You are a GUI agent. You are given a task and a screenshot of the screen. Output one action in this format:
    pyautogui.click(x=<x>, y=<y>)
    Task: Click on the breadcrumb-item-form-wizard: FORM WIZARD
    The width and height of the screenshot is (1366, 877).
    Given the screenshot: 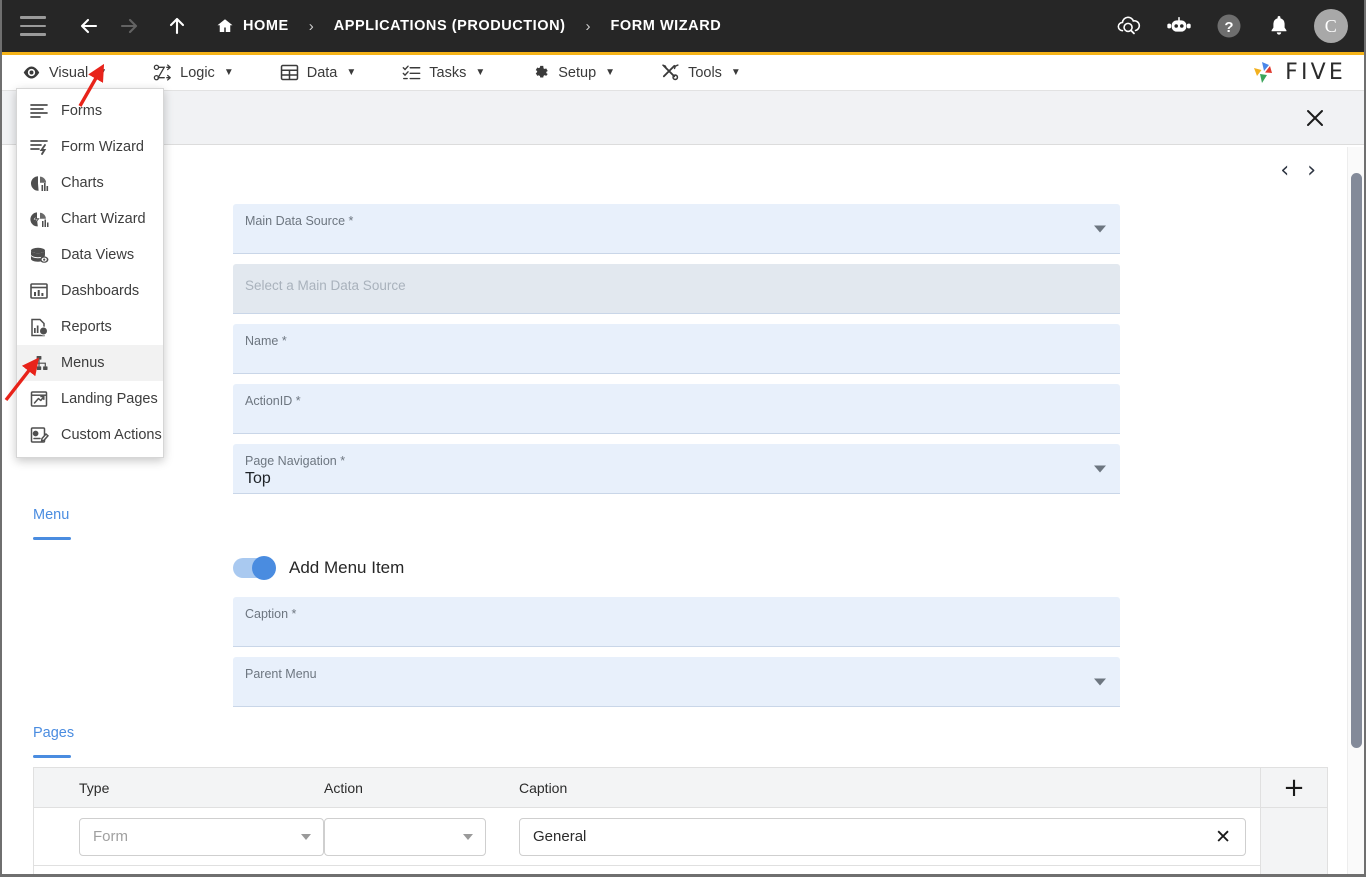 What is the action you would take?
    pyautogui.click(x=665, y=26)
    